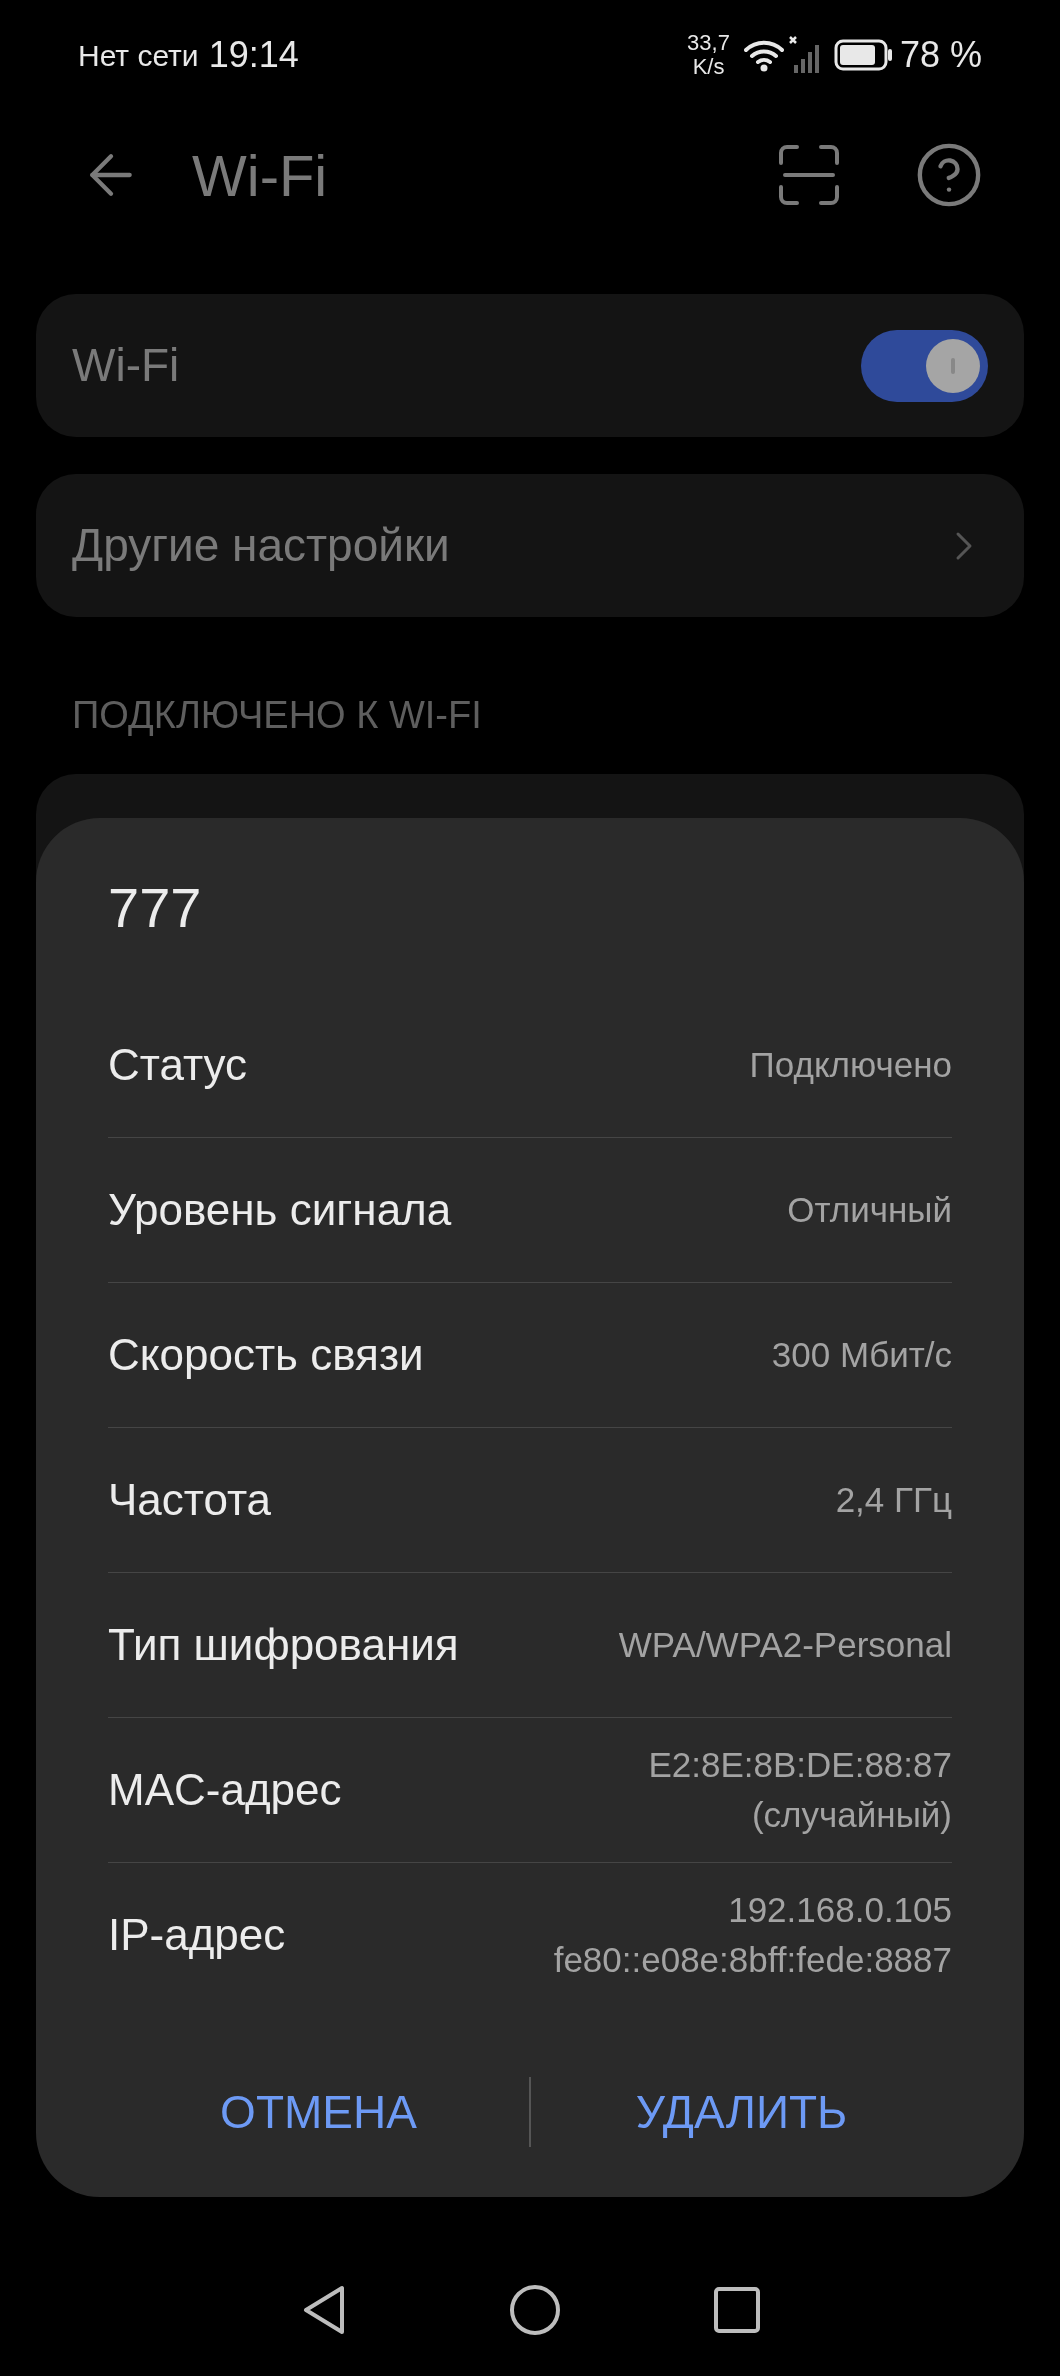 The width and height of the screenshot is (1060, 2376). Describe the element at coordinates (535, 2310) in the screenshot. I see `home-nav-icon` at that location.